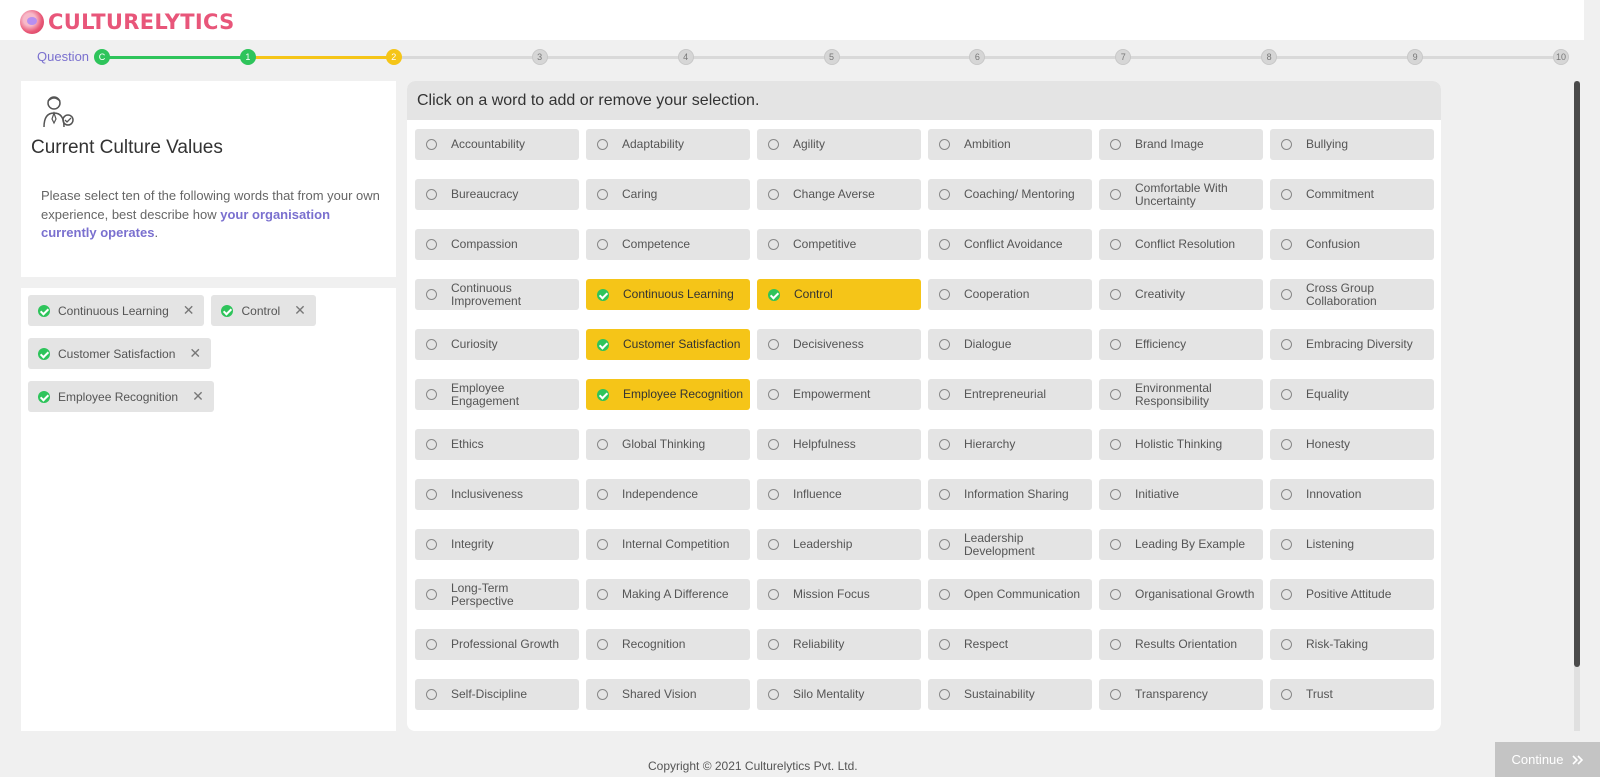 This screenshot has height=777, width=1600. Describe the element at coordinates (1352, 144) in the screenshot. I see `word-option-bullying: Bullying` at that location.